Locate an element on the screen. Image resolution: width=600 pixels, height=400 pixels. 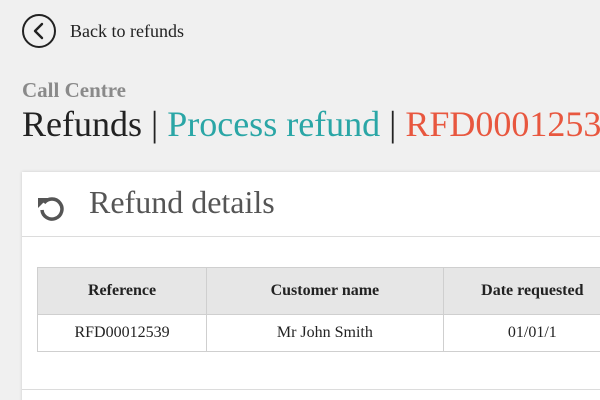
table-header-row: Reference Customer name Date requested is located at coordinates (318, 291).